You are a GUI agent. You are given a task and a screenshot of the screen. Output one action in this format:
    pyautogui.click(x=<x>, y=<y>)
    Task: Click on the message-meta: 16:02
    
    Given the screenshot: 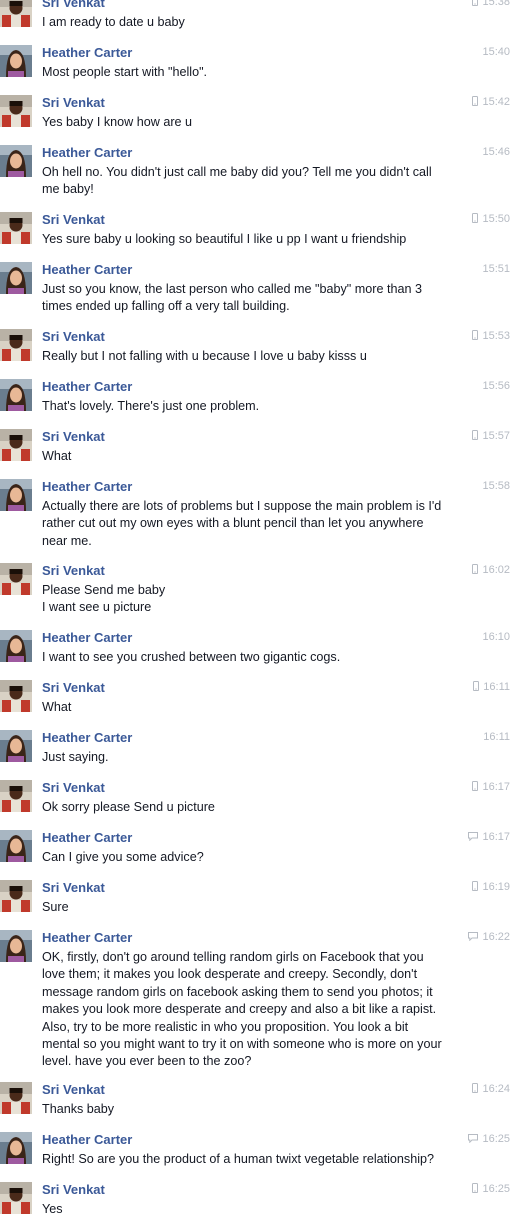 What is the action you would take?
    pyautogui.click(x=480, y=570)
    